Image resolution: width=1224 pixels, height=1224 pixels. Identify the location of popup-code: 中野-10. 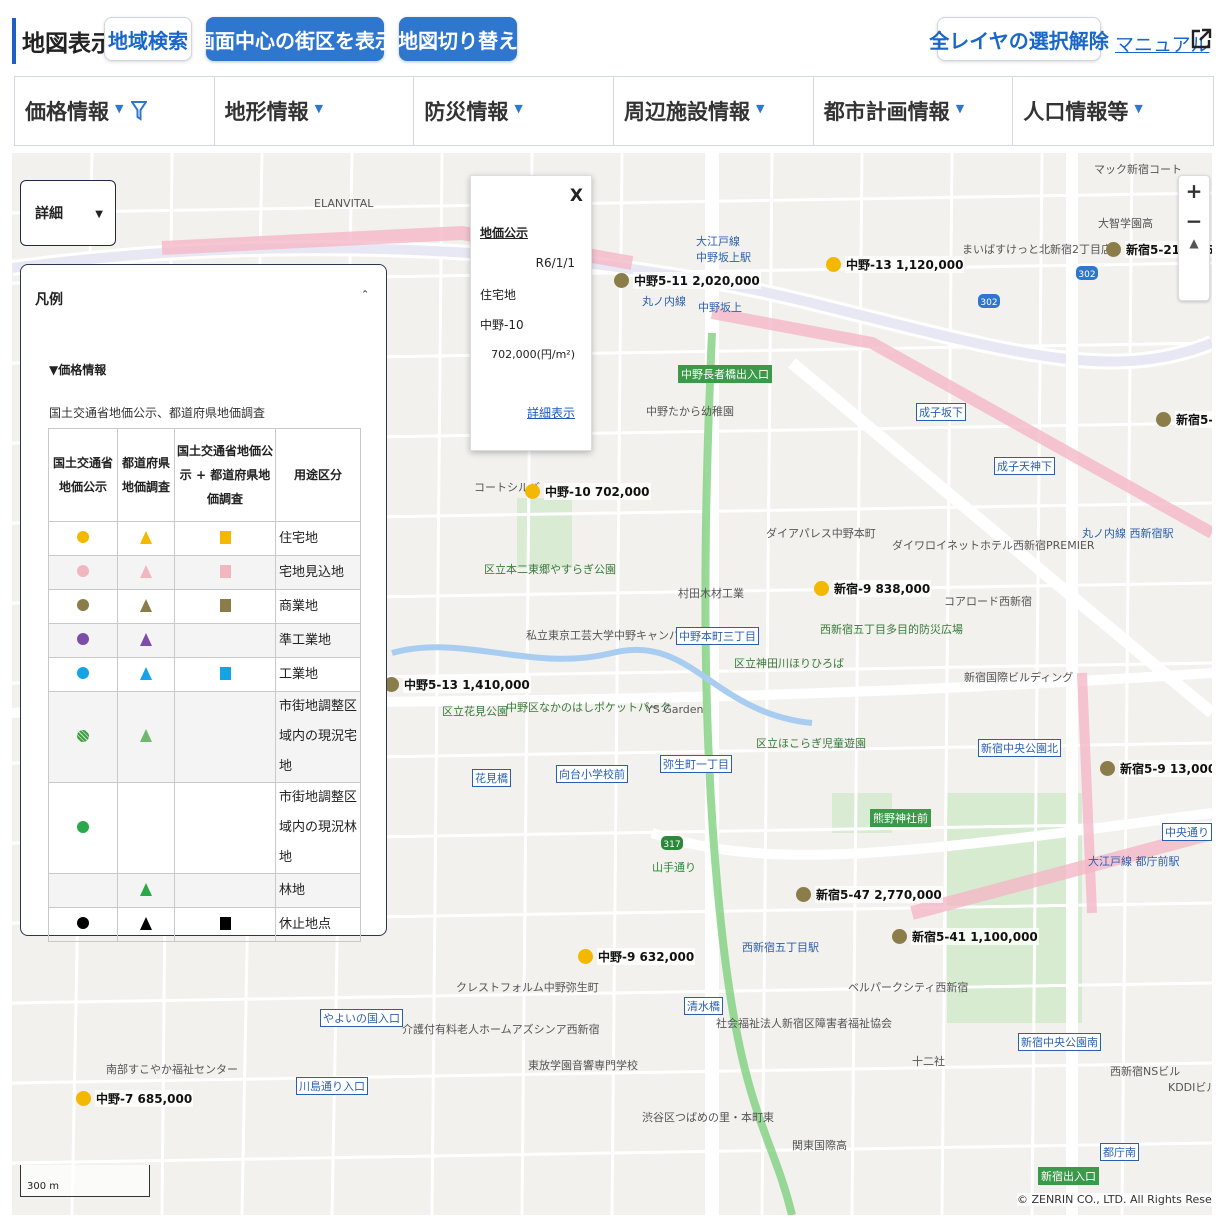
(502, 325).